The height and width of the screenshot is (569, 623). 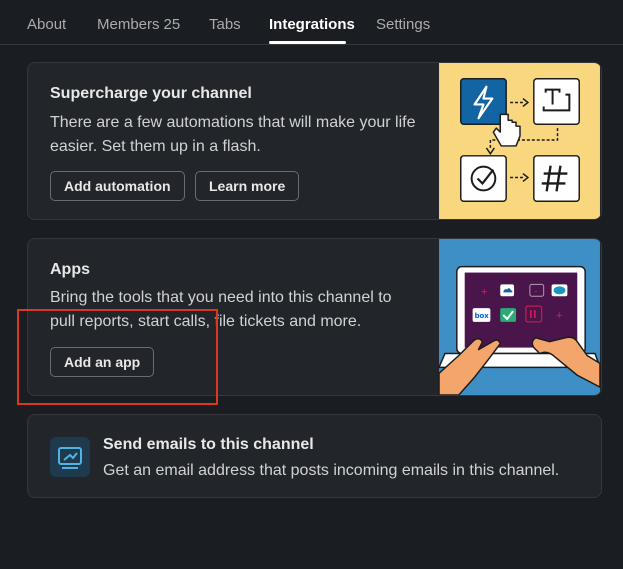 What do you see at coordinates (247, 186) in the screenshot?
I see `learn-more-button: Learn more` at bounding box center [247, 186].